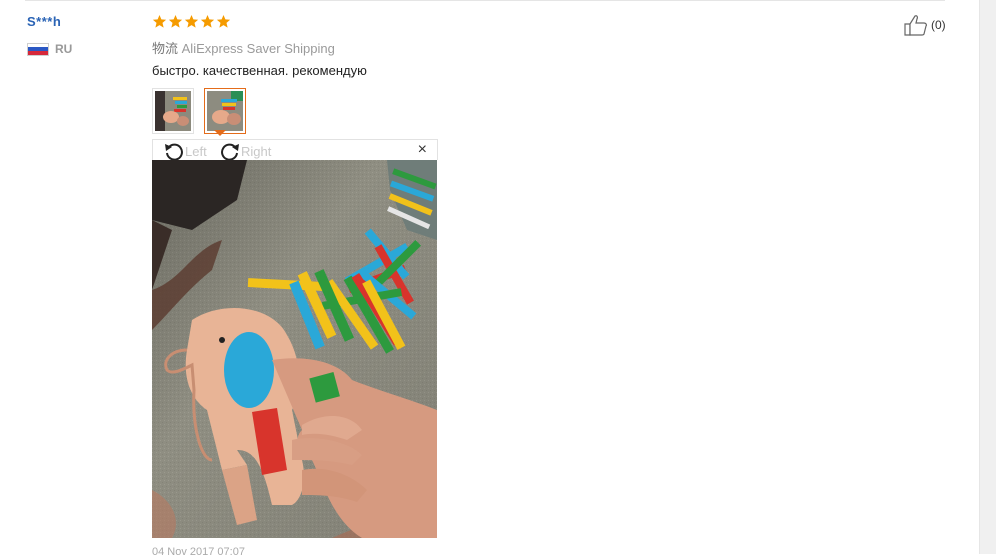 This screenshot has width=996, height=558. I want to click on star-rating, so click(191, 21).